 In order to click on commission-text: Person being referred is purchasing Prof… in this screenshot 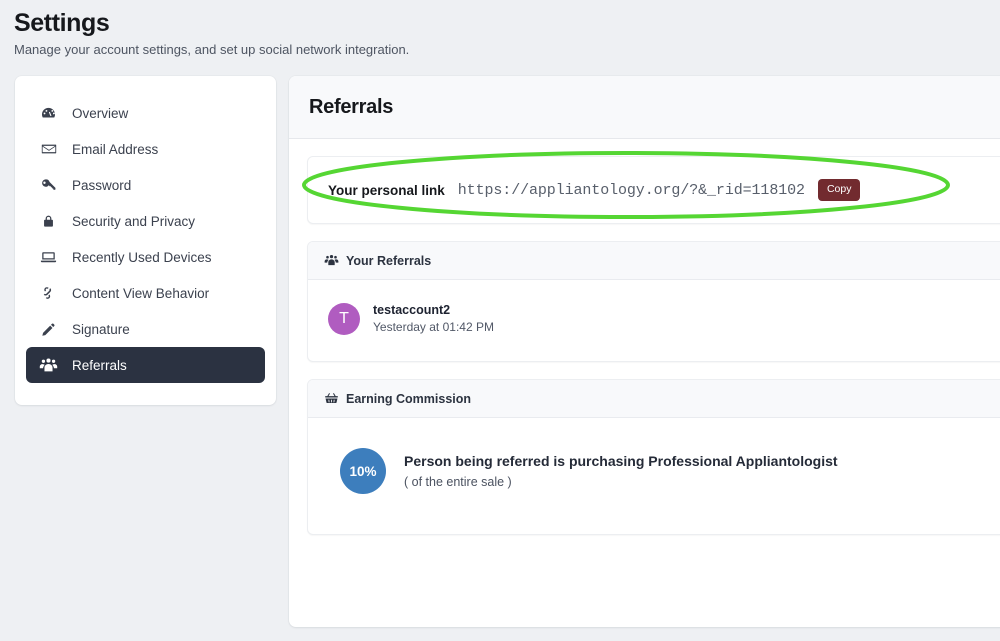, I will do `click(621, 471)`.